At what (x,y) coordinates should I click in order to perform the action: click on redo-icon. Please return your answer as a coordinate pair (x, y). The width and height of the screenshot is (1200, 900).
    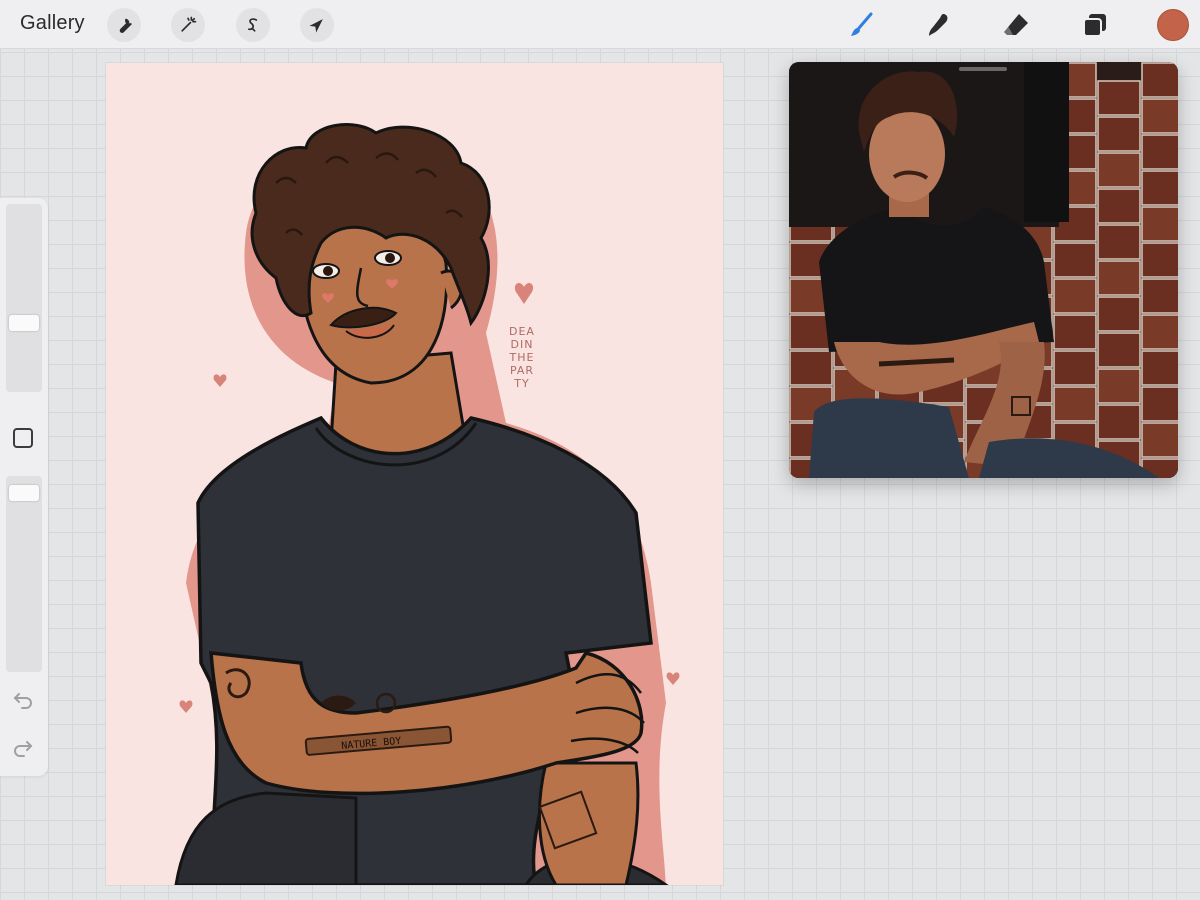
    Looking at the image, I should click on (23, 747).